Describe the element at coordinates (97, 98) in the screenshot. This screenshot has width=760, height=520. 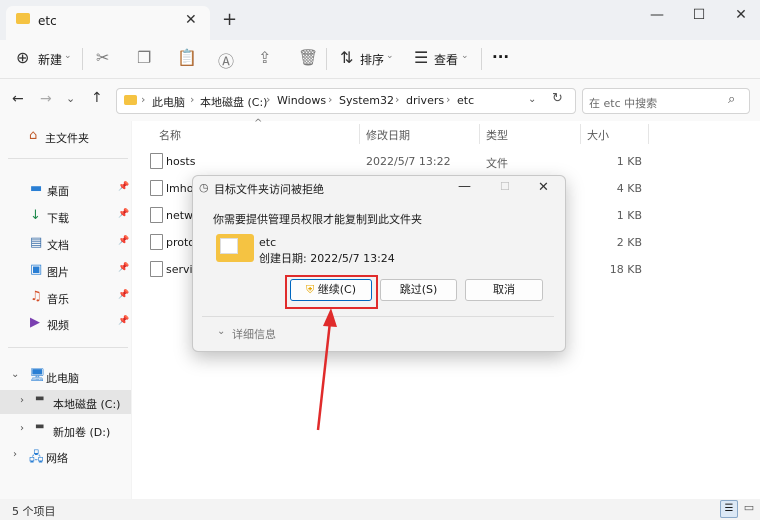
I see `up-icon: ↑` at that location.